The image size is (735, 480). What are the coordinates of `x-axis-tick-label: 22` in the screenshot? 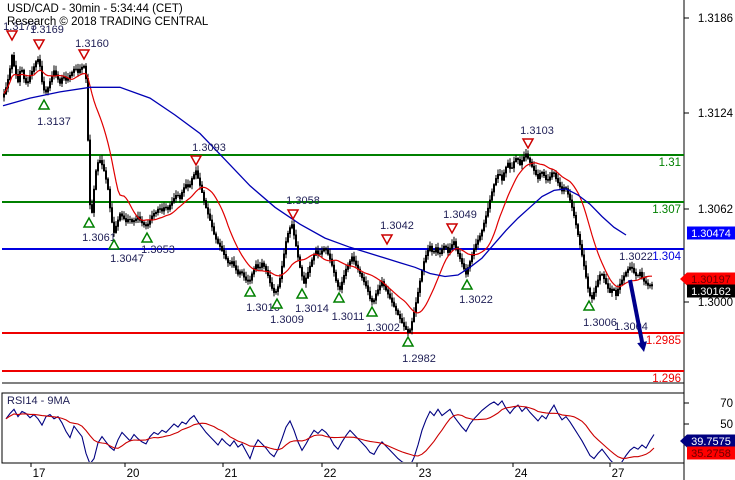 It's located at (330, 474).